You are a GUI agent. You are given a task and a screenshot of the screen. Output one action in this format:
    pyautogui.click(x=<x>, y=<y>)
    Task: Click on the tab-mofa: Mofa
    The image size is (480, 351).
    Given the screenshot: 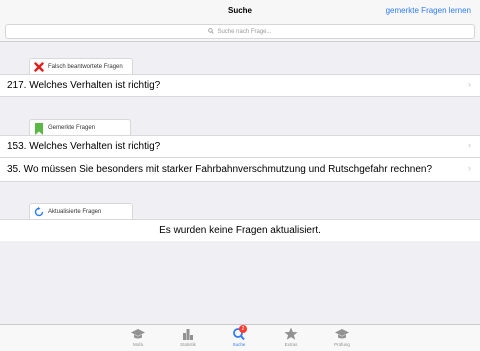 What is the action you would take?
    pyautogui.click(x=138, y=339)
    